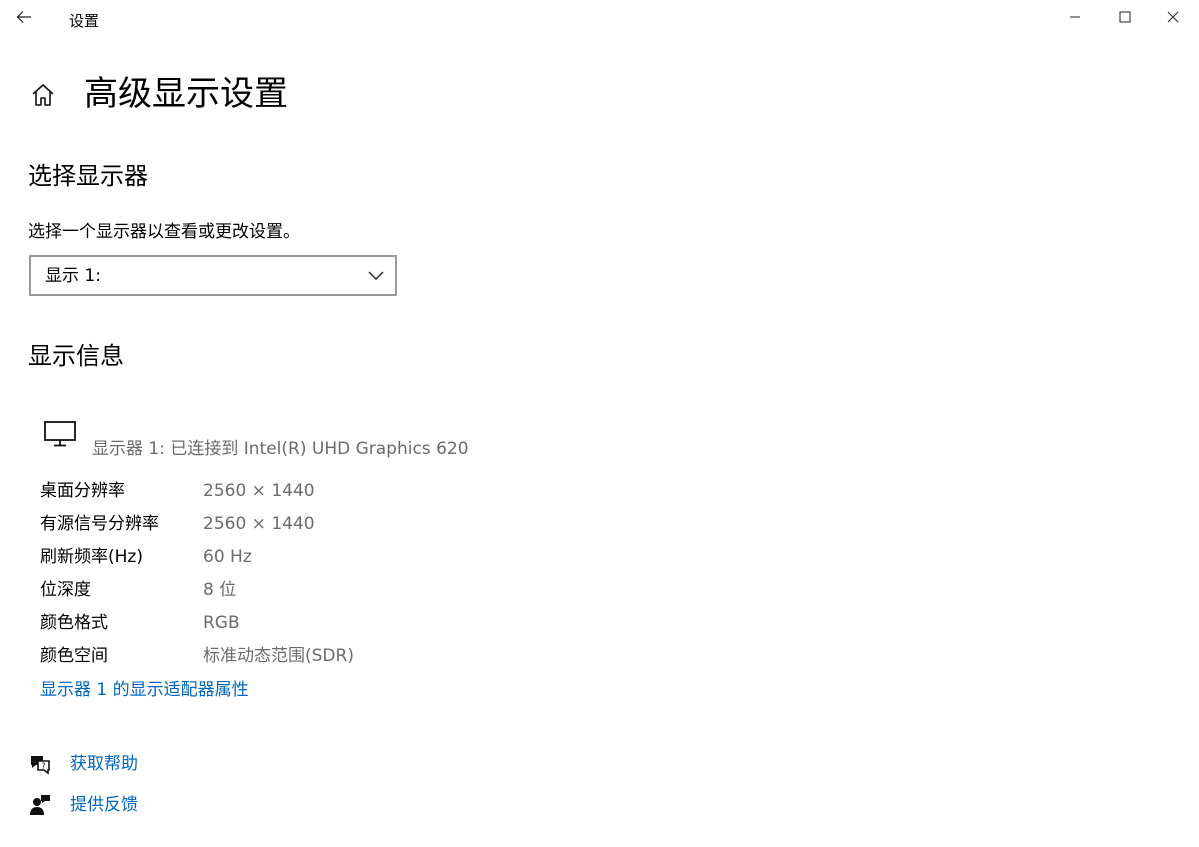  I want to click on info-row-refresh-rate: 刷新频率(Hz) 60 Hz, so click(340, 561).